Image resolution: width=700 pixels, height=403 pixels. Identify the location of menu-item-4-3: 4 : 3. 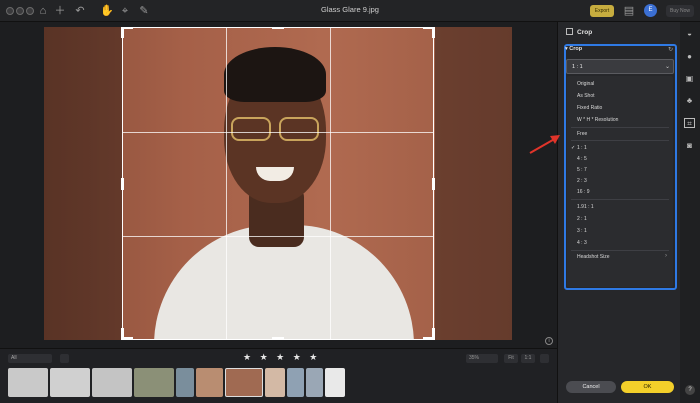
(582, 243).